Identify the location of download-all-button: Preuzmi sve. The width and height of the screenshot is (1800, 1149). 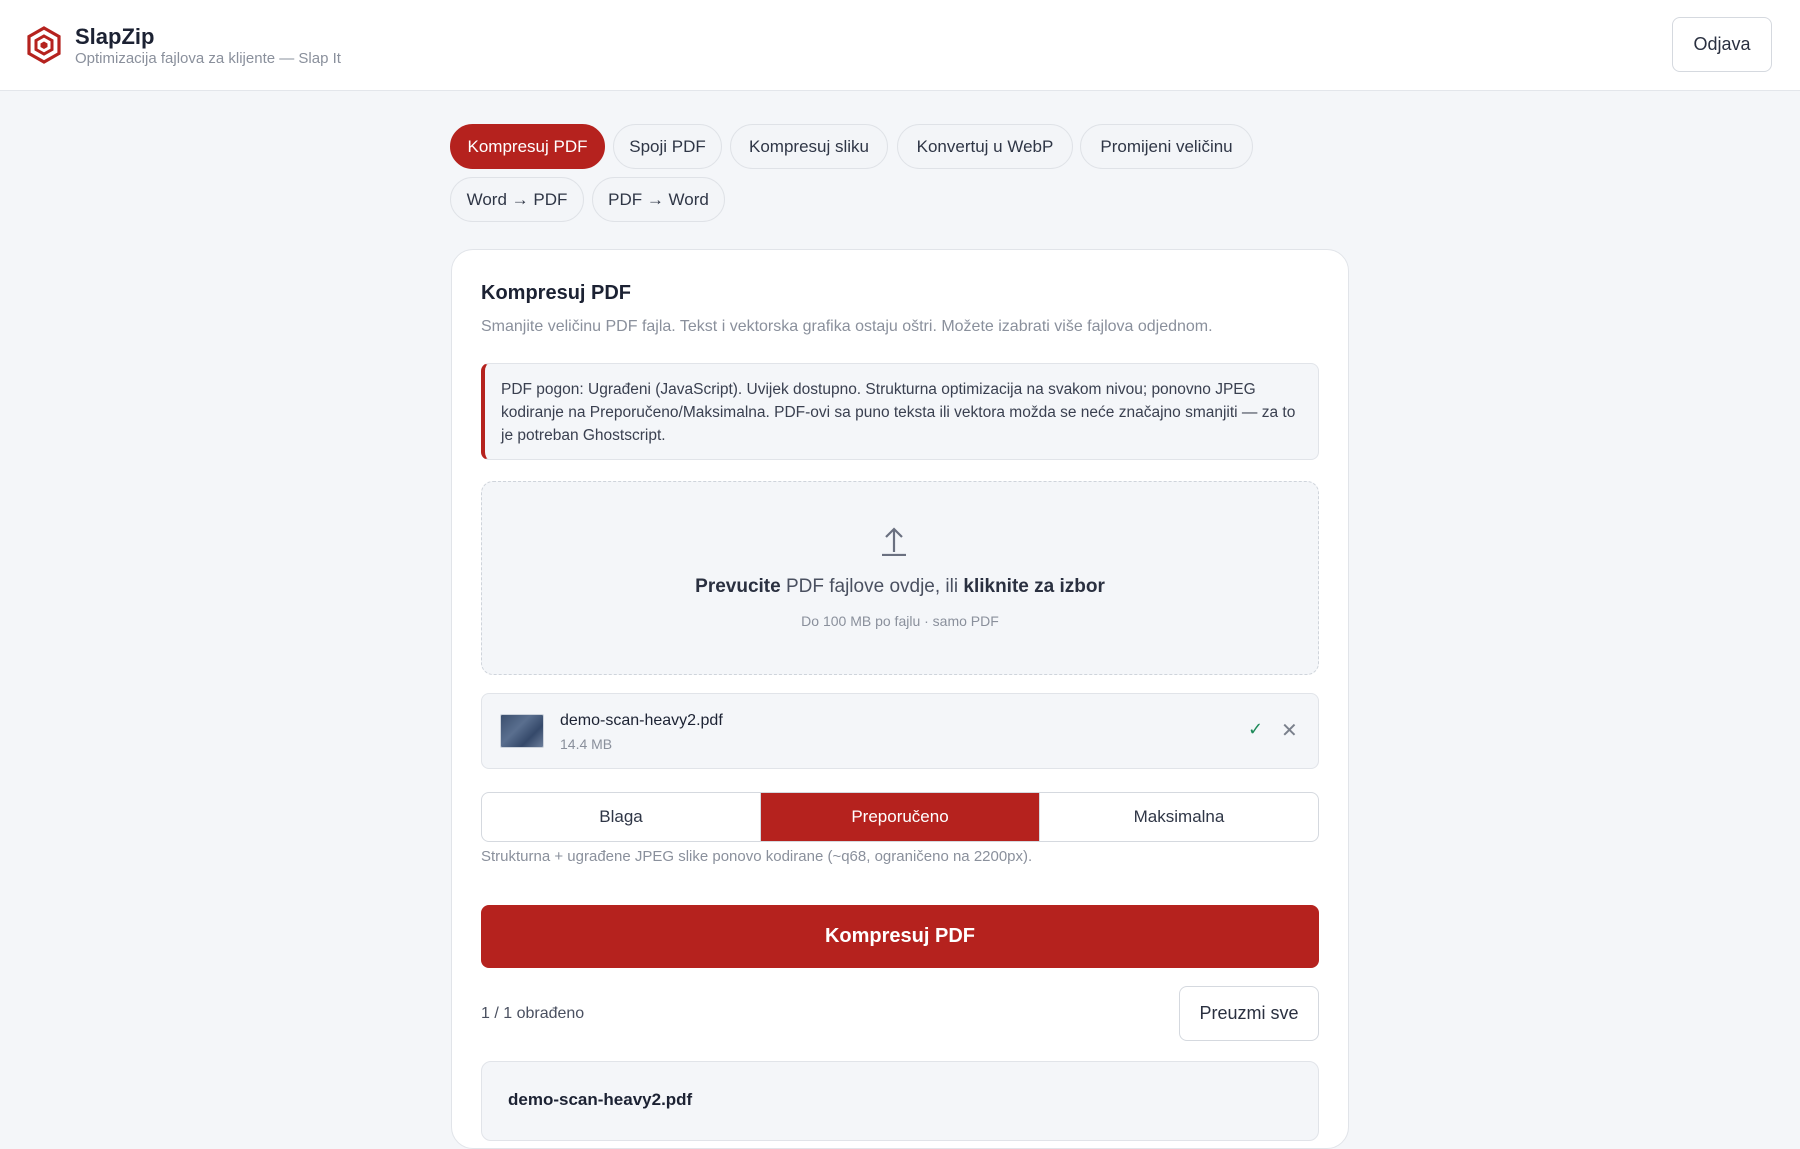
(1249, 1013).